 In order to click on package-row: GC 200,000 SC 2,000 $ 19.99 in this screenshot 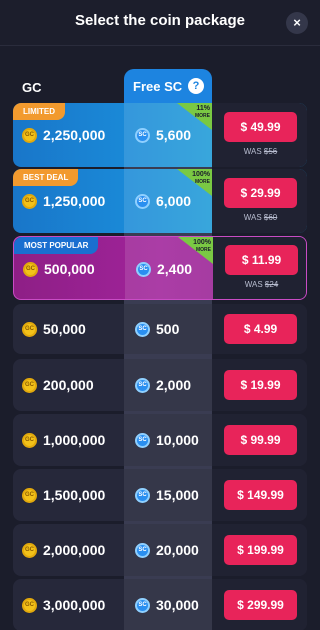, I will do `click(160, 385)`.